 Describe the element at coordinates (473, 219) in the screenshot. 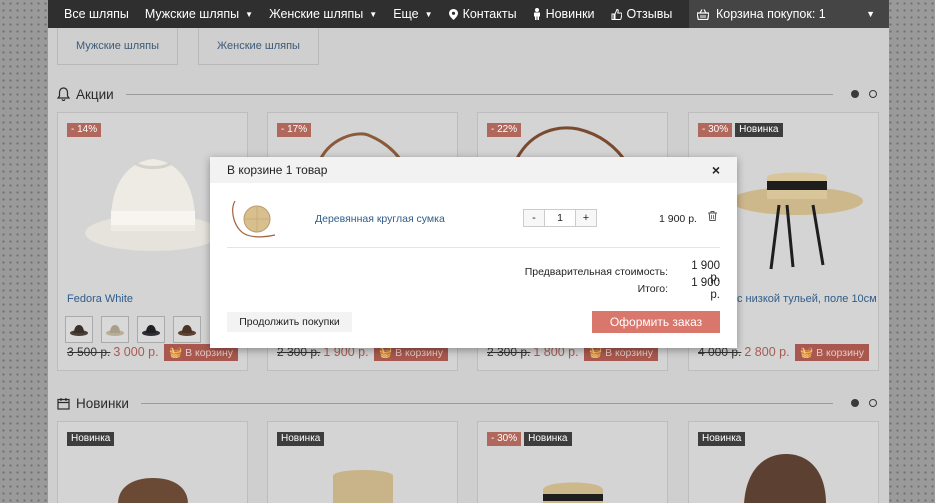

I see `cart-item: Деревянная круглая сумка - 1 + 1 900 р.` at that location.